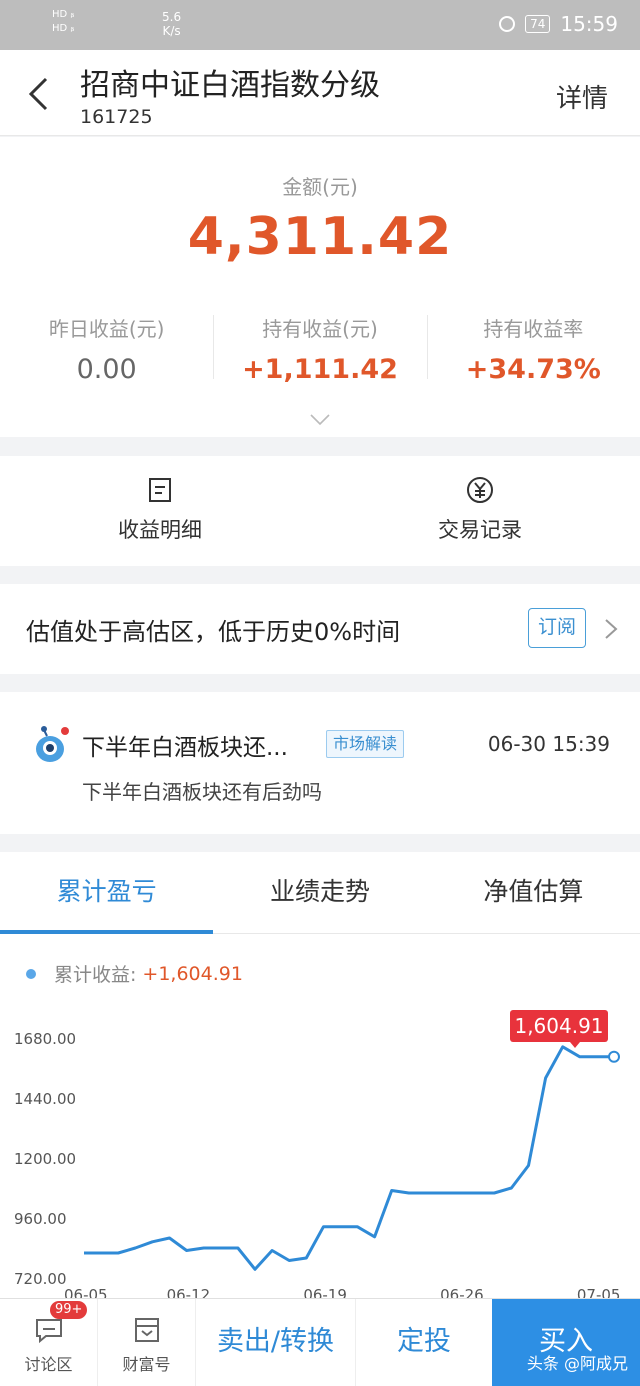  What do you see at coordinates (480, 490) in the screenshot?
I see `yen-circle-icon` at bounding box center [480, 490].